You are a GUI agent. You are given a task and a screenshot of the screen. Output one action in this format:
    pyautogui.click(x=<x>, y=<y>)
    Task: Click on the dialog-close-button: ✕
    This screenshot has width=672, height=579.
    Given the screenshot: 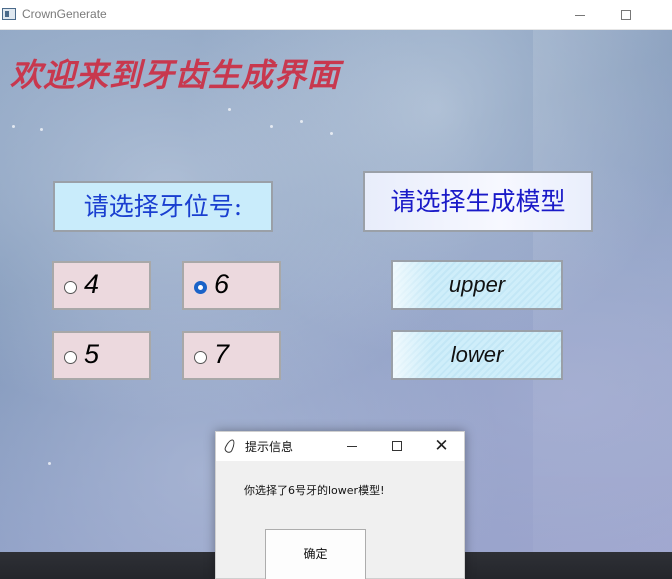 What is the action you would take?
    pyautogui.click(x=441, y=446)
    